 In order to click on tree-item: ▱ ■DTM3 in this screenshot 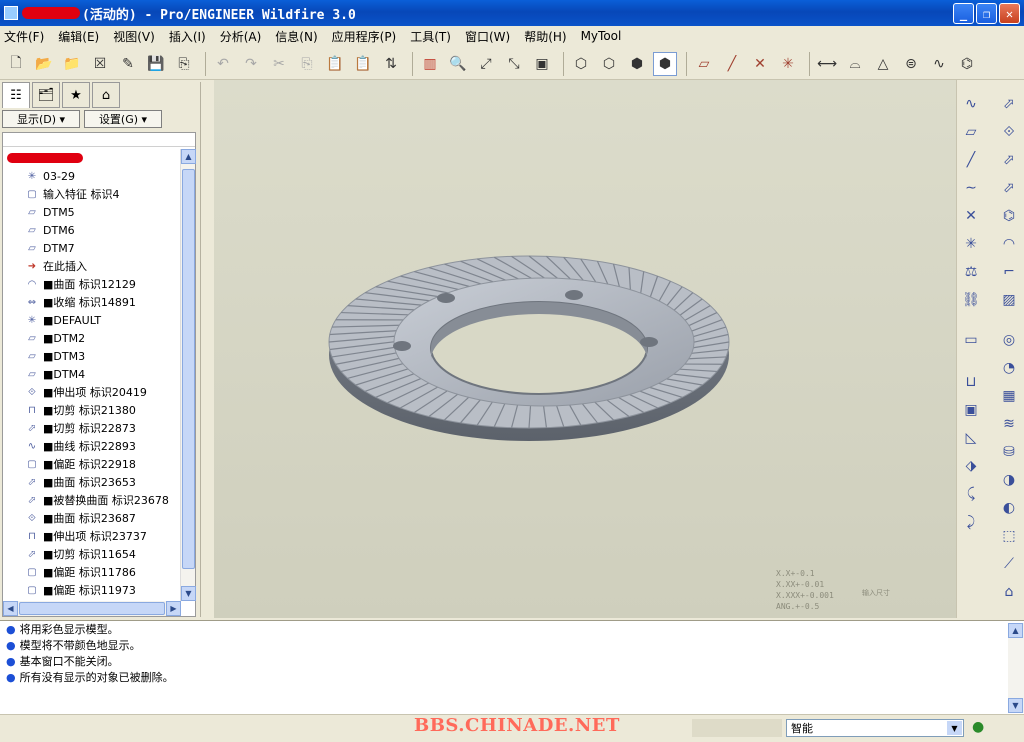, I will do `click(92, 356)`.